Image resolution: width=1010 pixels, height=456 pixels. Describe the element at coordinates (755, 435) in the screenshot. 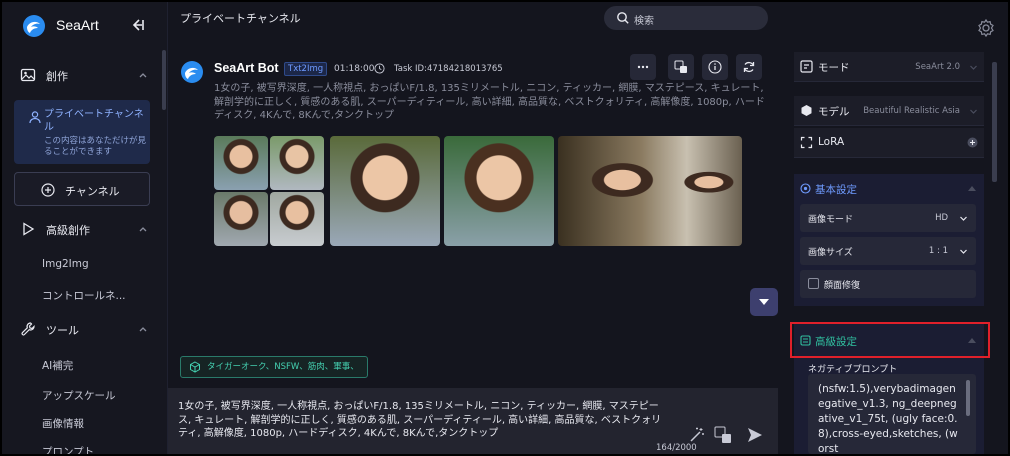

I see `send-icon` at that location.